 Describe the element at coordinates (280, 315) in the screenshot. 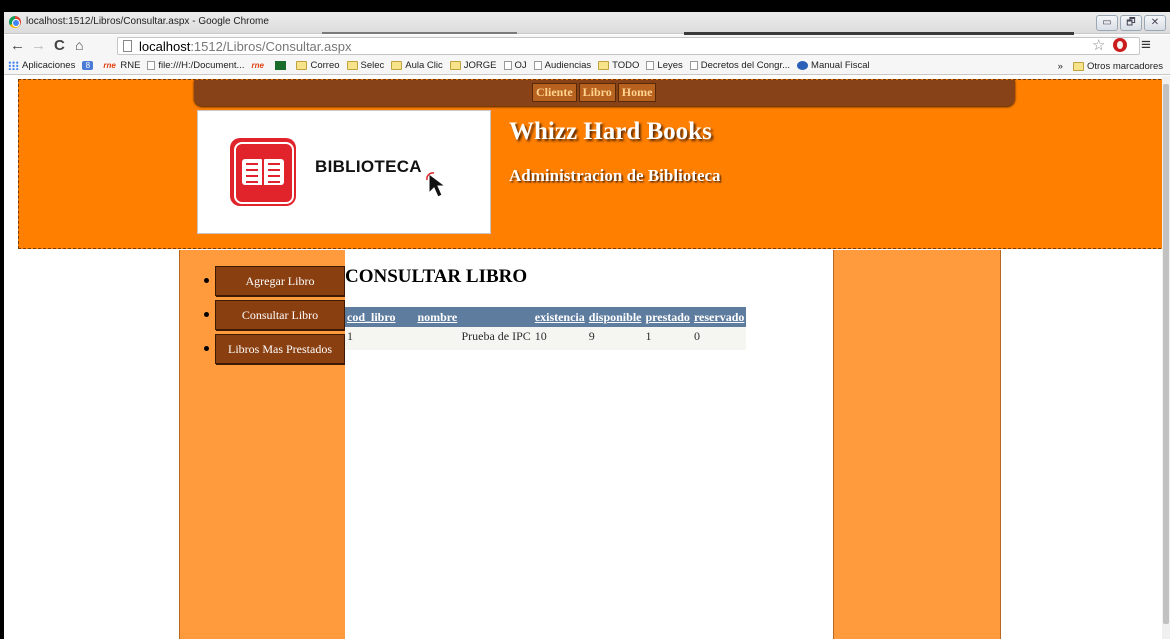

I see `consultar-libro-button: Consultar Libro` at that location.